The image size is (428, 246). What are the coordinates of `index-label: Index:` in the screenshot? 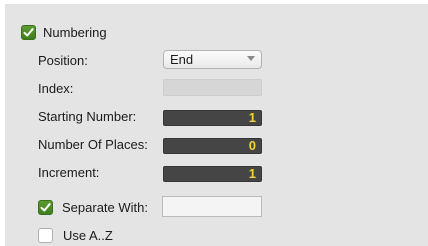 It's located at (56, 88).